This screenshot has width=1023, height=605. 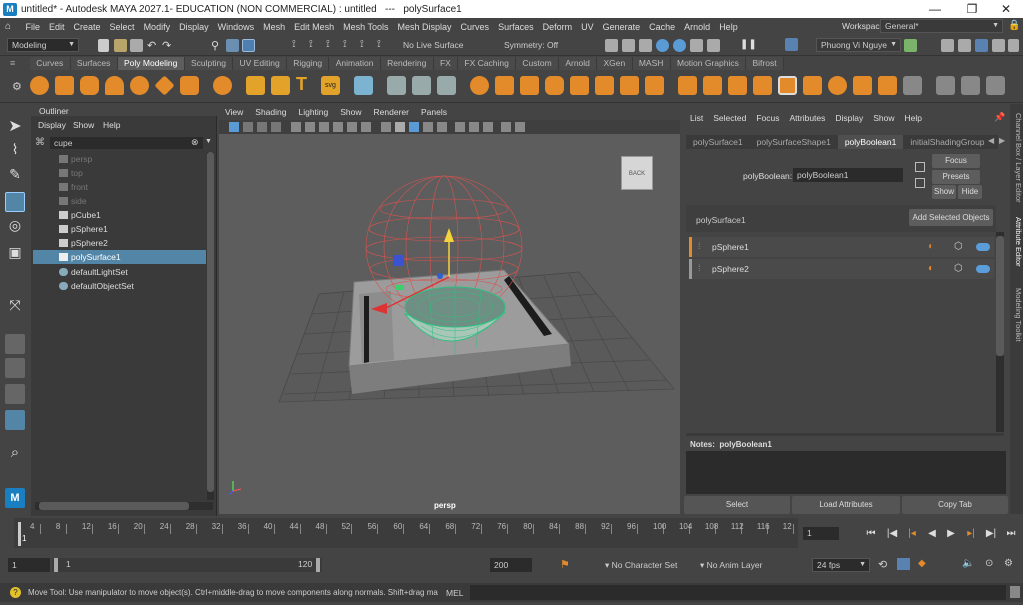 I want to click on multi-cut-icon, so click(x=787, y=85).